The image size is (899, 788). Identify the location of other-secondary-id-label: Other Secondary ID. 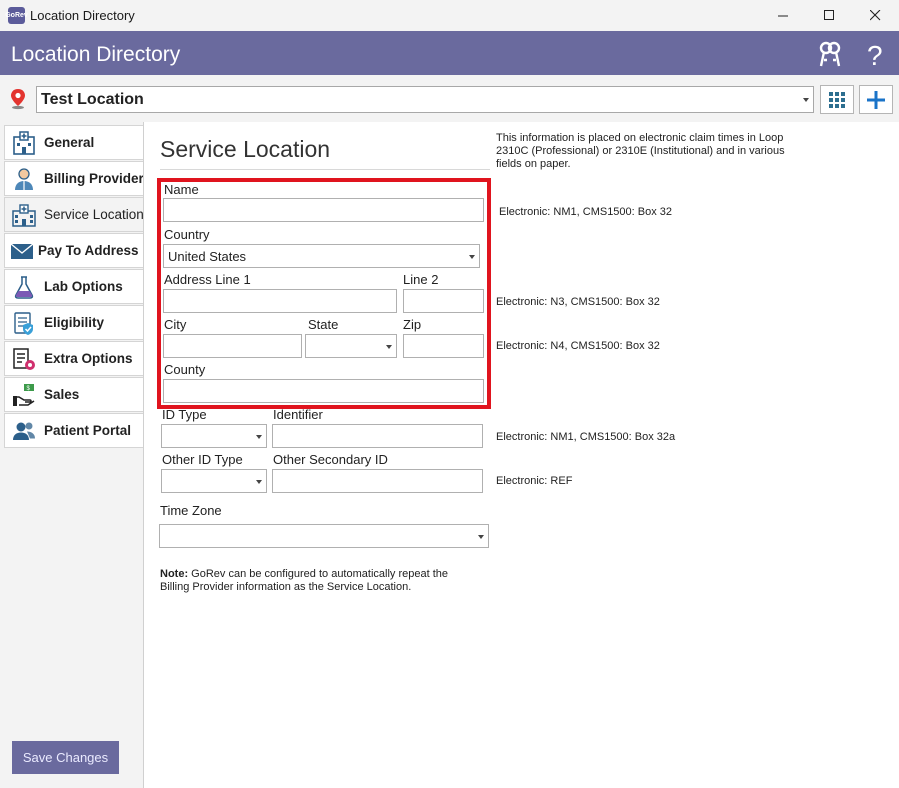
(330, 459).